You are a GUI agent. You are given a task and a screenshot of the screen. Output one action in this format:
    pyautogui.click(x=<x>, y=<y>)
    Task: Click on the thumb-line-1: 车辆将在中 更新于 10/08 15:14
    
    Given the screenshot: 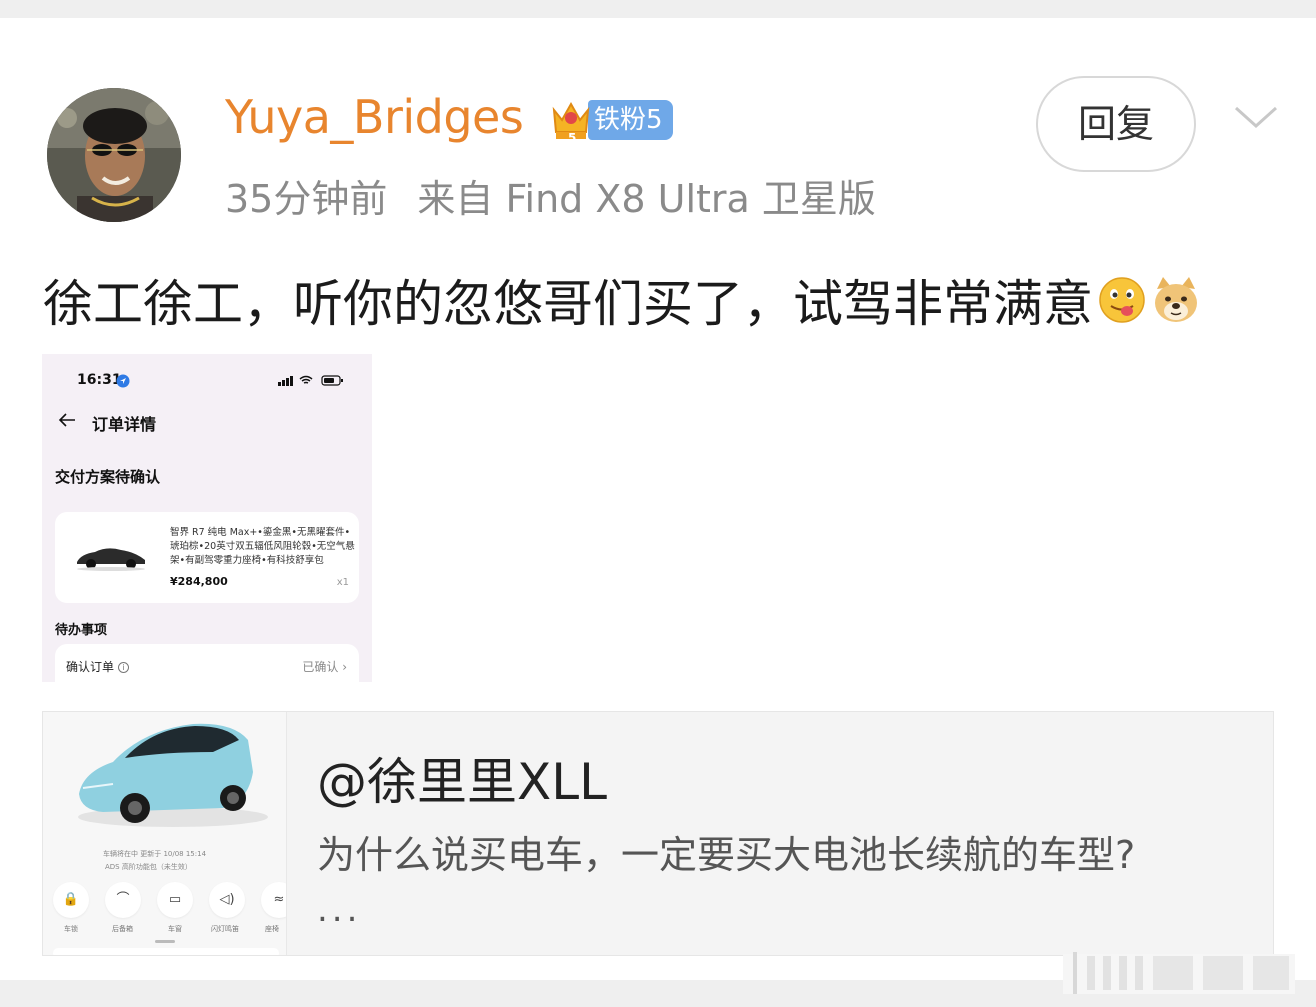 What is the action you would take?
    pyautogui.click(x=155, y=854)
    